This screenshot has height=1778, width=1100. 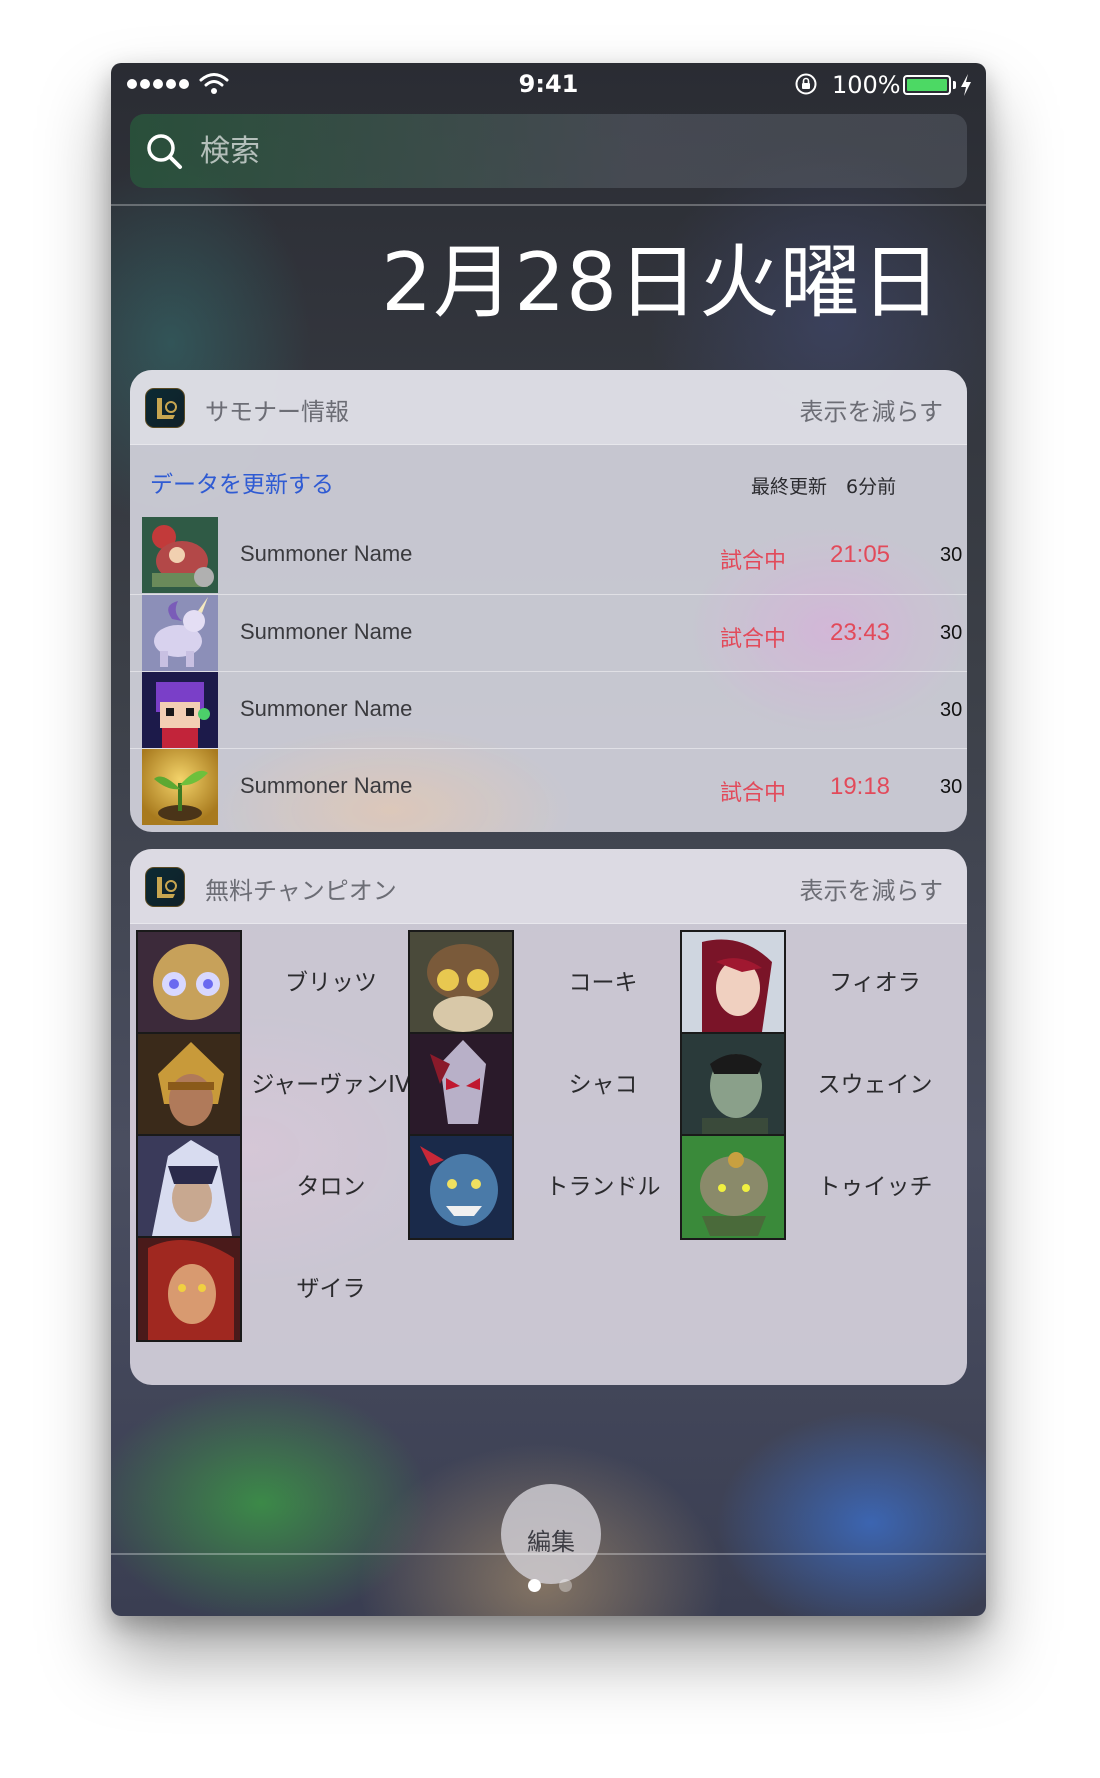 What do you see at coordinates (603, 1187) in the screenshot?
I see `champion-name: トランドル` at bounding box center [603, 1187].